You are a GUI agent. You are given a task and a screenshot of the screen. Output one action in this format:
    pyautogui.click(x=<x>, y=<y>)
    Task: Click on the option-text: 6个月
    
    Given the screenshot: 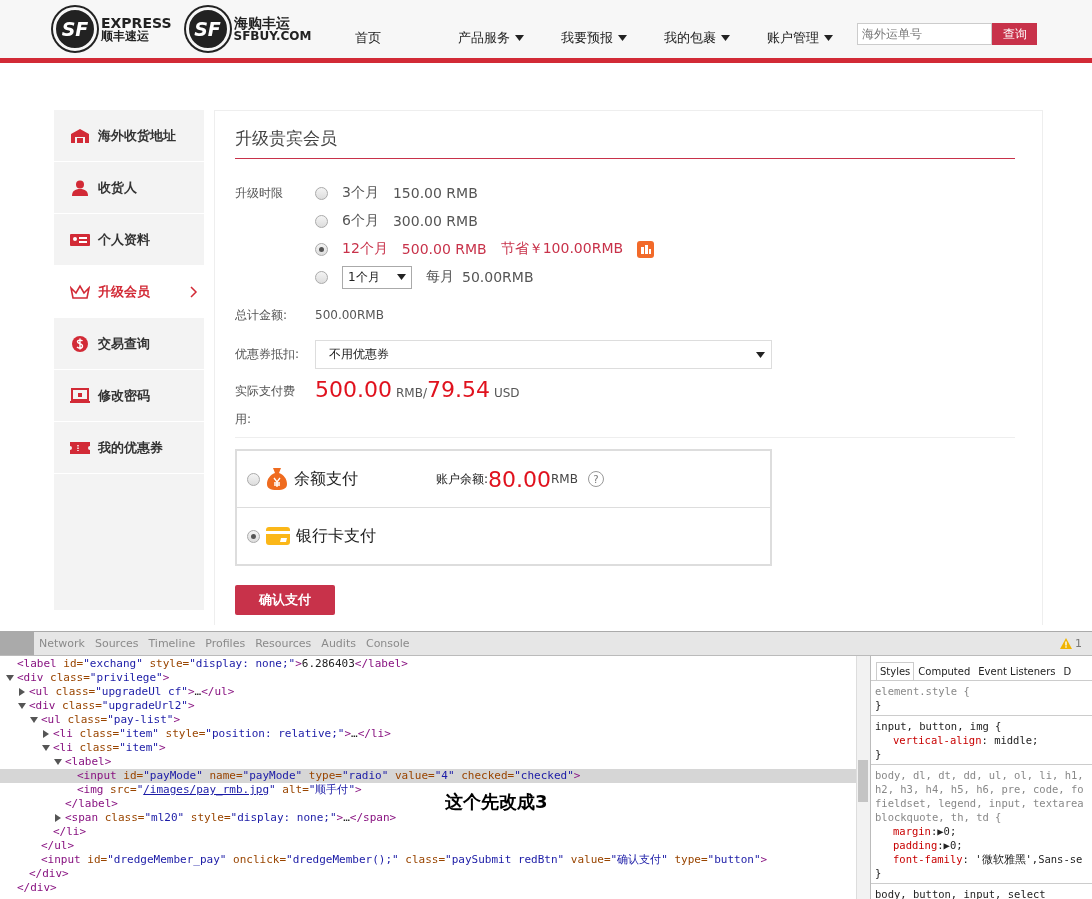 What is the action you would take?
    pyautogui.click(x=360, y=221)
    